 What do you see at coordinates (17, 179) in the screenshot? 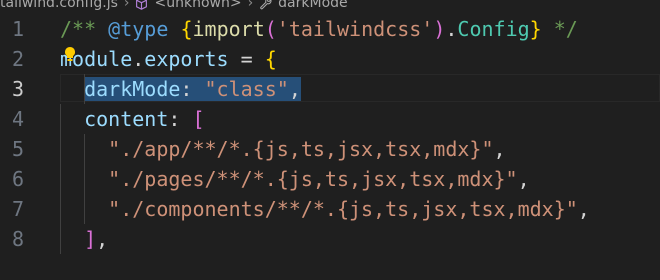
I see `line-number: 6` at bounding box center [17, 179].